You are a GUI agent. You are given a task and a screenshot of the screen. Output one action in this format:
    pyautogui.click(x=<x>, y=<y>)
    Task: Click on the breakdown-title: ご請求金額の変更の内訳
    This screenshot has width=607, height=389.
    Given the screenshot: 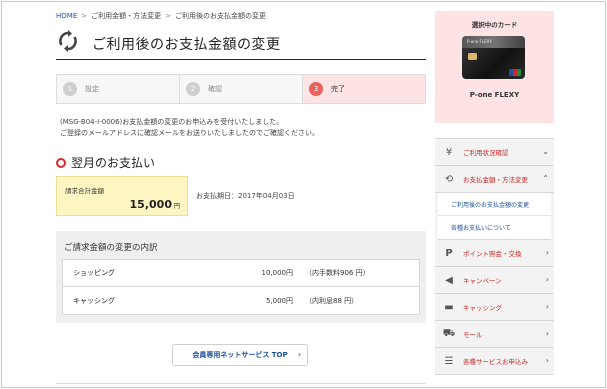 What is the action you would take?
    pyautogui.click(x=111, y=248)
    